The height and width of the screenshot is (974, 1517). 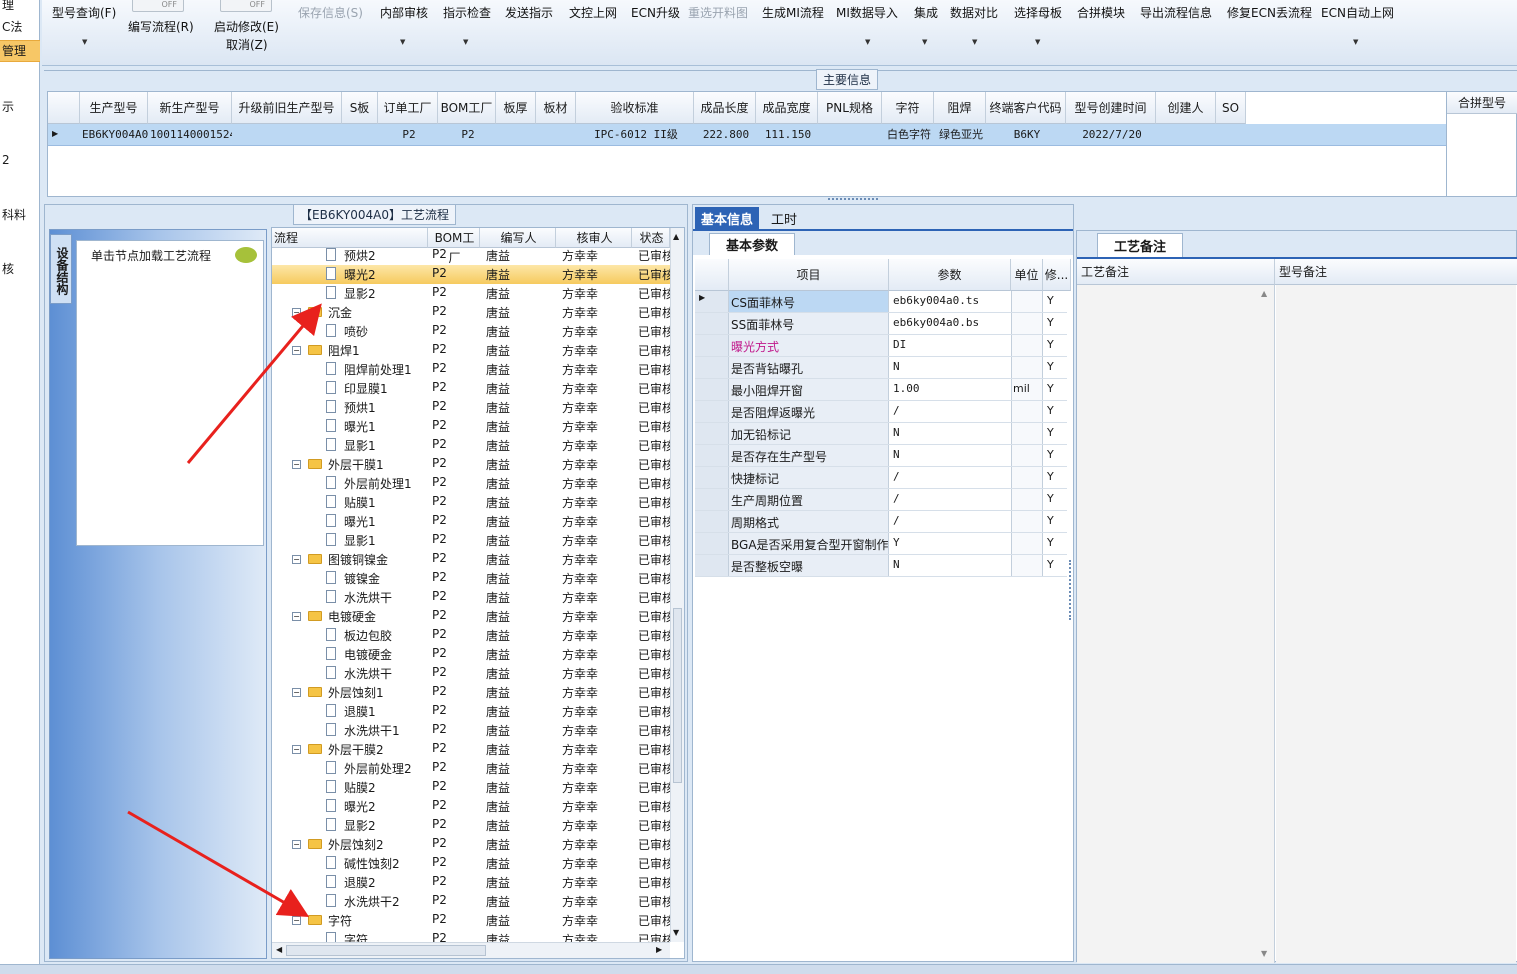 I want to click on column-header: 编写人, so click(x=518, y=238).